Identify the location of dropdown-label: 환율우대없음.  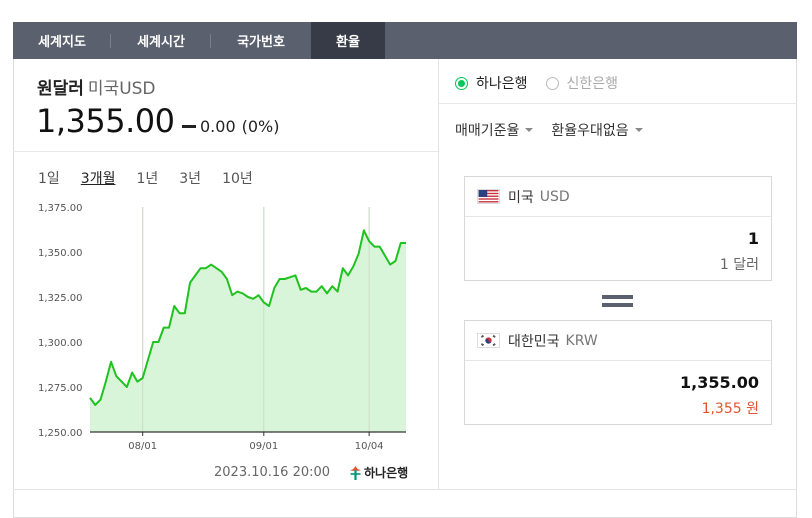
(590, 131).